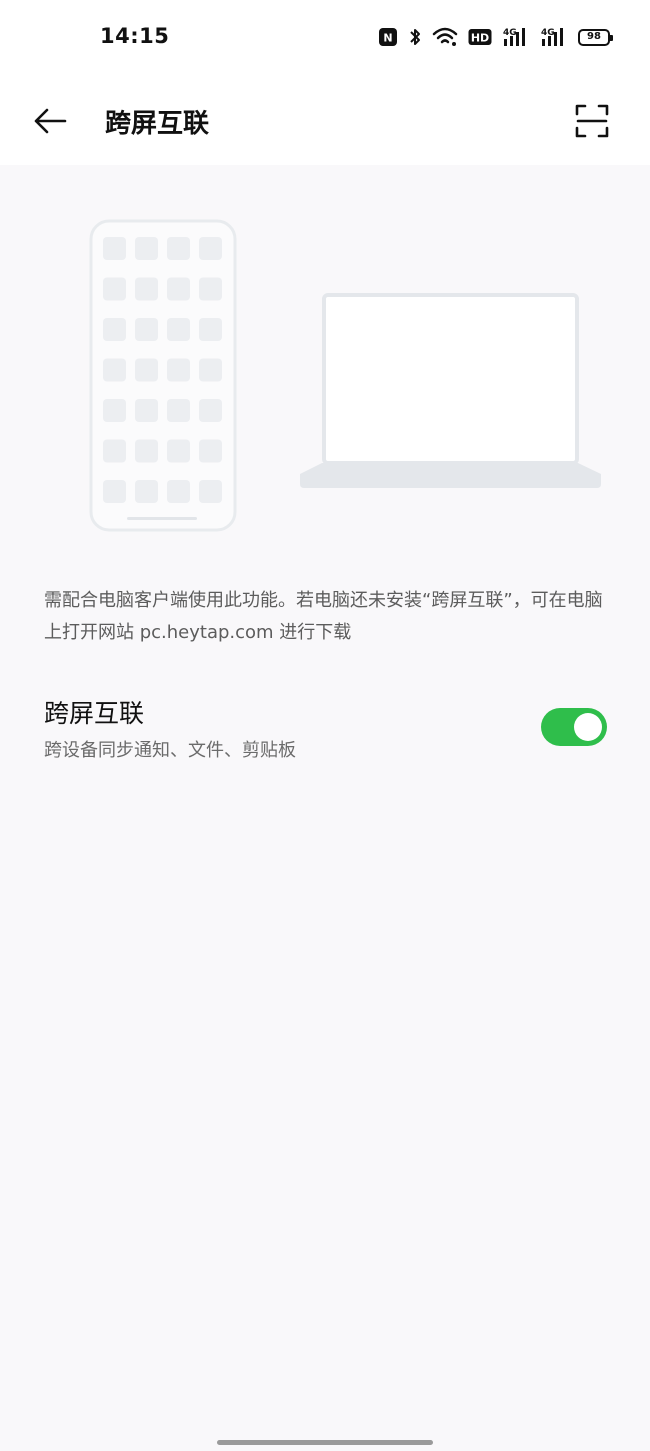  Describe the element at coordinates (445, 37) in the screenshot. I see `wifi-icon` at that location.